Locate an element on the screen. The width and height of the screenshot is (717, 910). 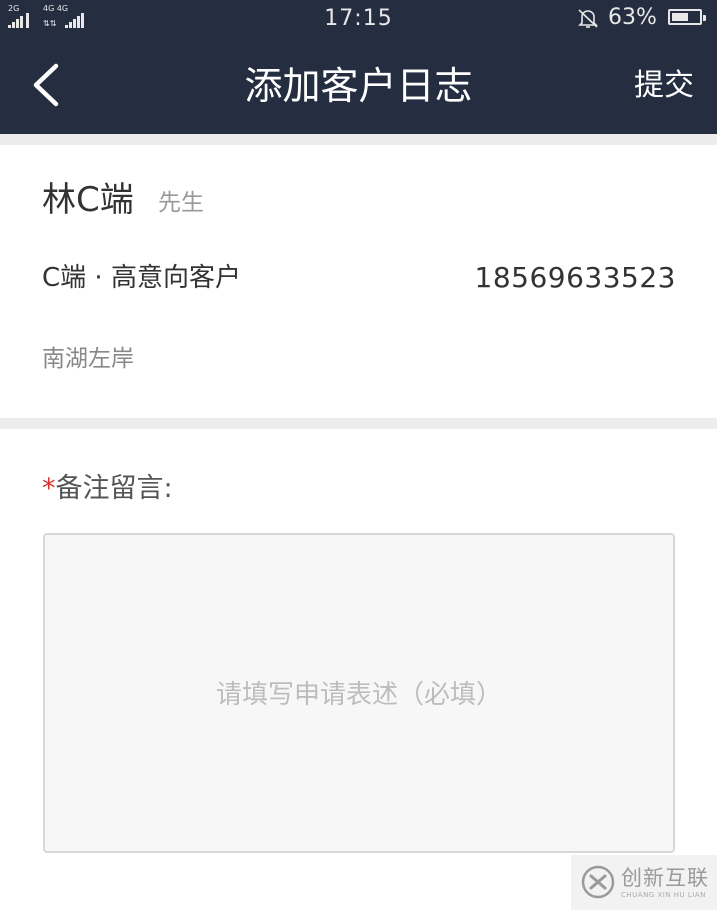
customer-tags: C端 · 高意向客户 is located at coordinates (141, 278).